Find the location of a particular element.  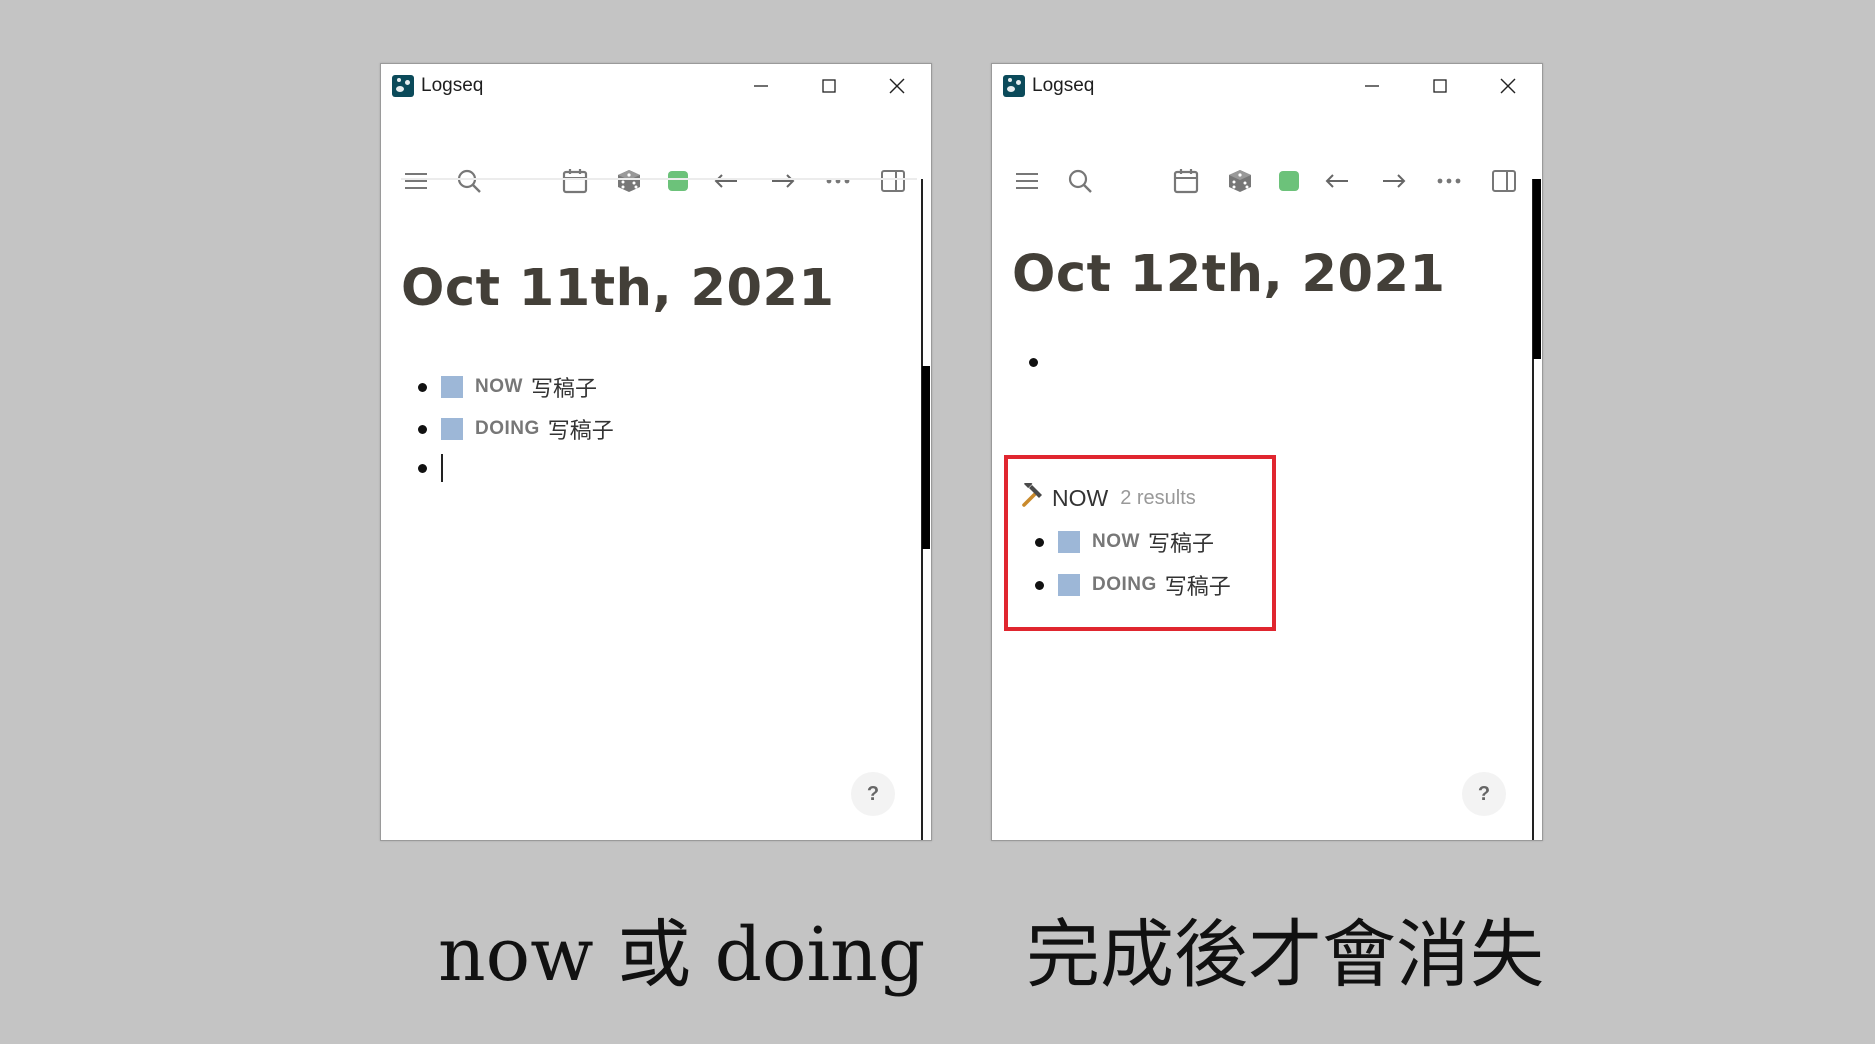

divider is located at coordinates (659, 179).